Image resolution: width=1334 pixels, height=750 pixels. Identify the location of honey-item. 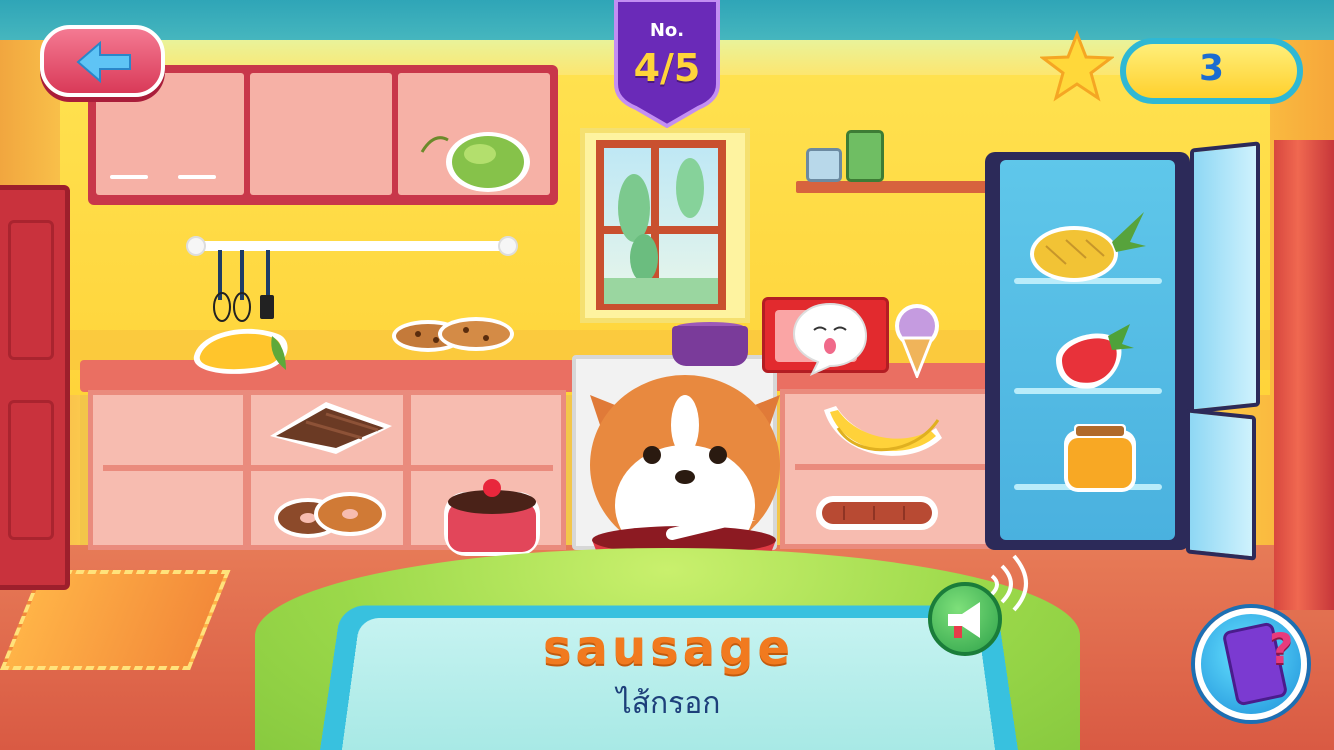
(1100, 456).